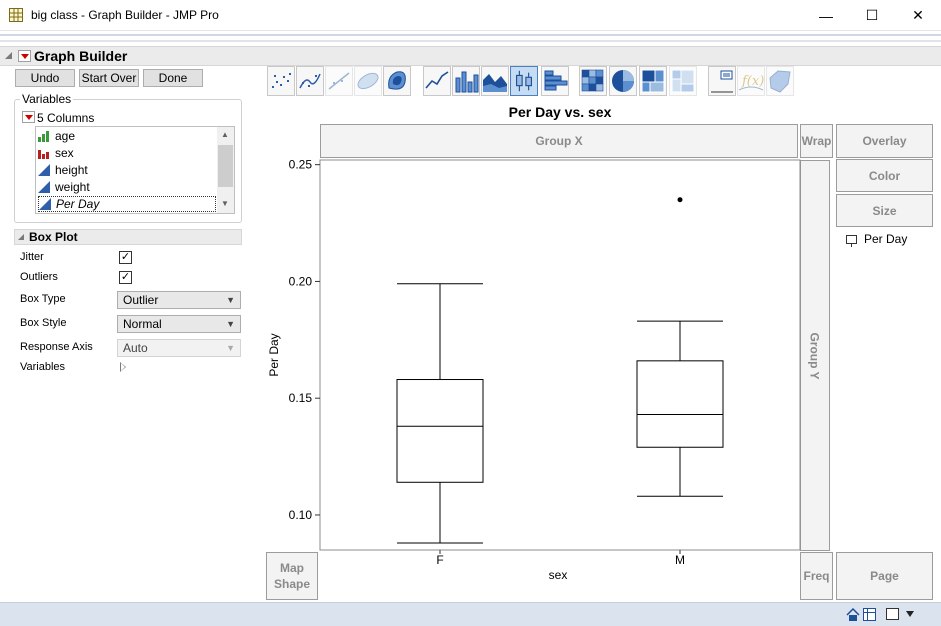  Describe the element at coordinates (816, 576) in the screenshot. I see `freq-zone: Freq` at that location.